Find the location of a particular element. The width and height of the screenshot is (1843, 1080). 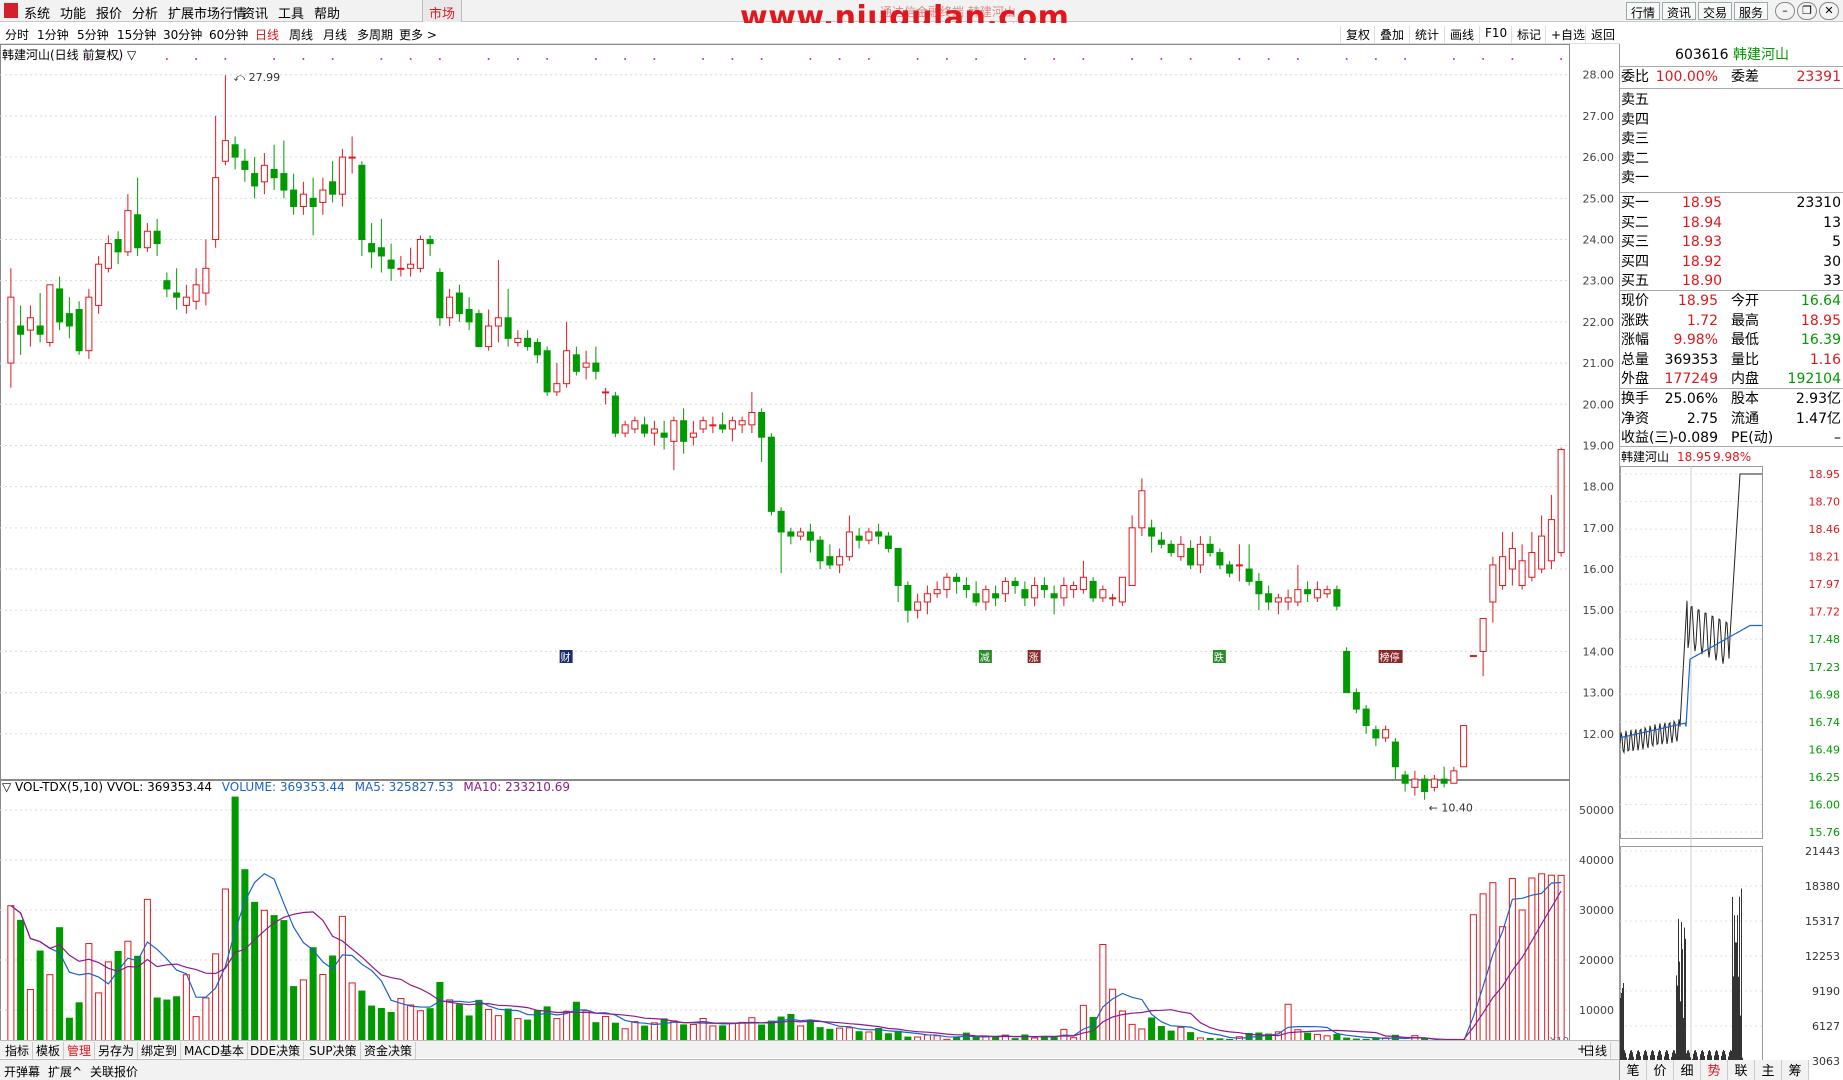

minimize-icon: – is located at coordinates (1785, 11).